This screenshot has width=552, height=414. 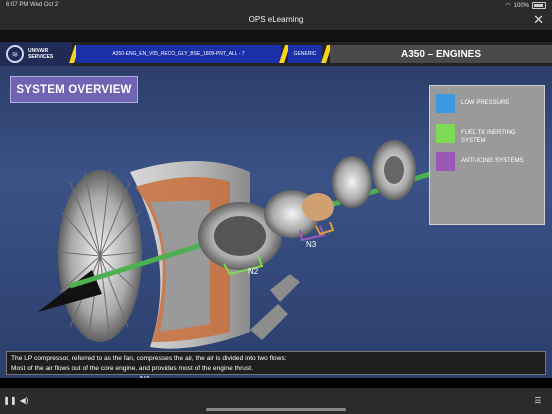 I want to click on app-title: OPS eLearning, so click(x=276, y=19).